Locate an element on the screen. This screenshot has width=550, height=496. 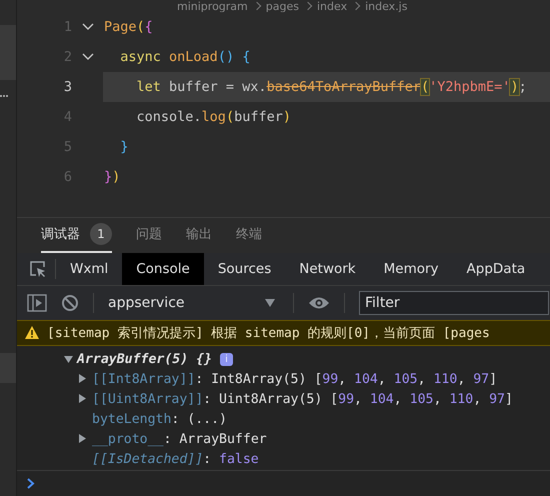
devtools-tab: AppData is located at coordinates (496, 269).